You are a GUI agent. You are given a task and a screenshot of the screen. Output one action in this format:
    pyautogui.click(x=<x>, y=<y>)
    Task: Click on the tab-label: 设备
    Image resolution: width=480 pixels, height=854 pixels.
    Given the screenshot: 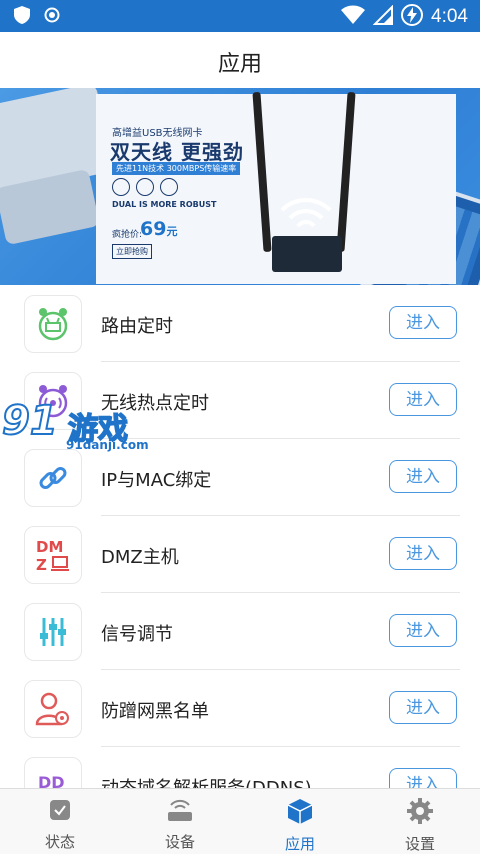 What is the action you would take?
    pyautogui.click(x=179, y=842)
    